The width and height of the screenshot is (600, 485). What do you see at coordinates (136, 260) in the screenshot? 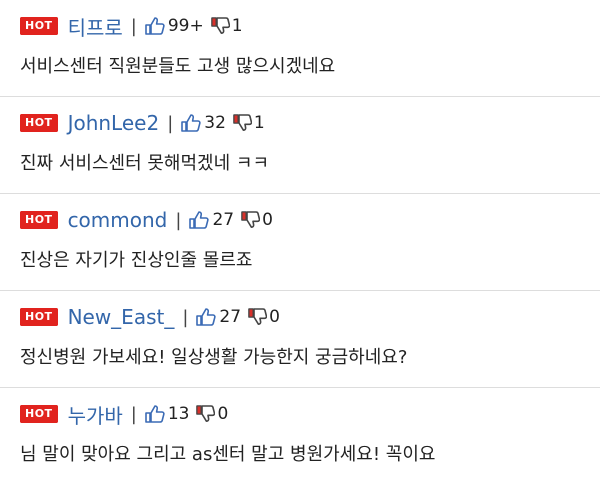
I see `comment-text: 진상은 자기가 진상인줄 몰르죠` at bounding box center [136, 260].